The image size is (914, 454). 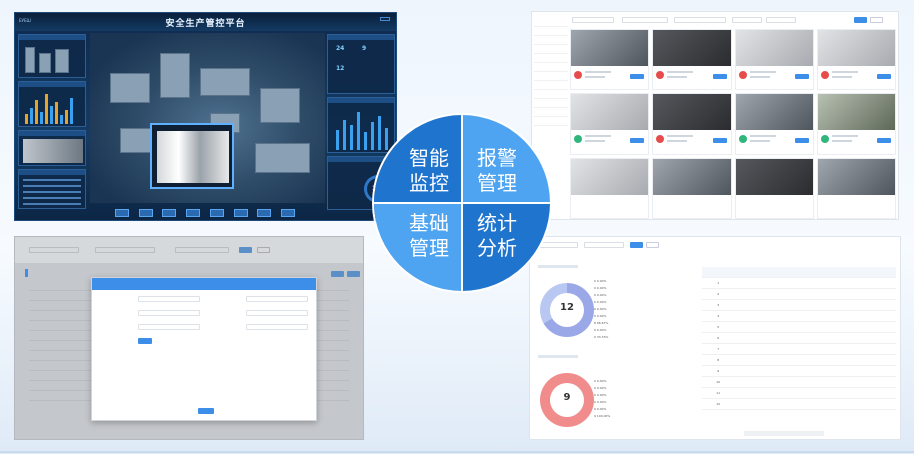 What do you see at coordinates (206, 411) in the screenshot?
I see `save-button` at bounding box center [206, 411].